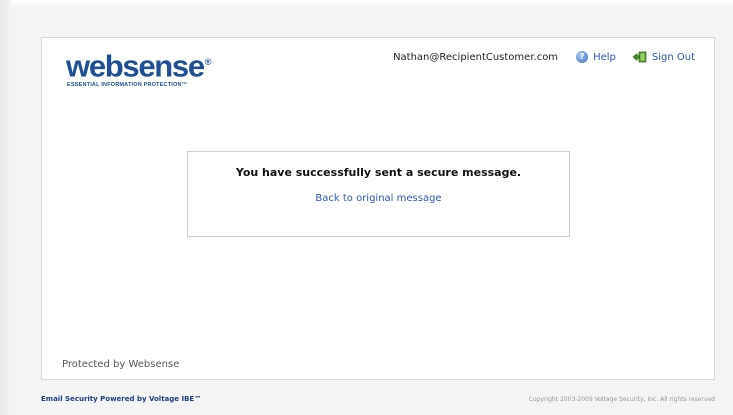 This screenshot has height=415, width=733. I want to click on user-email: Nathan@RecipientCustomer.com, so click(476, 57).